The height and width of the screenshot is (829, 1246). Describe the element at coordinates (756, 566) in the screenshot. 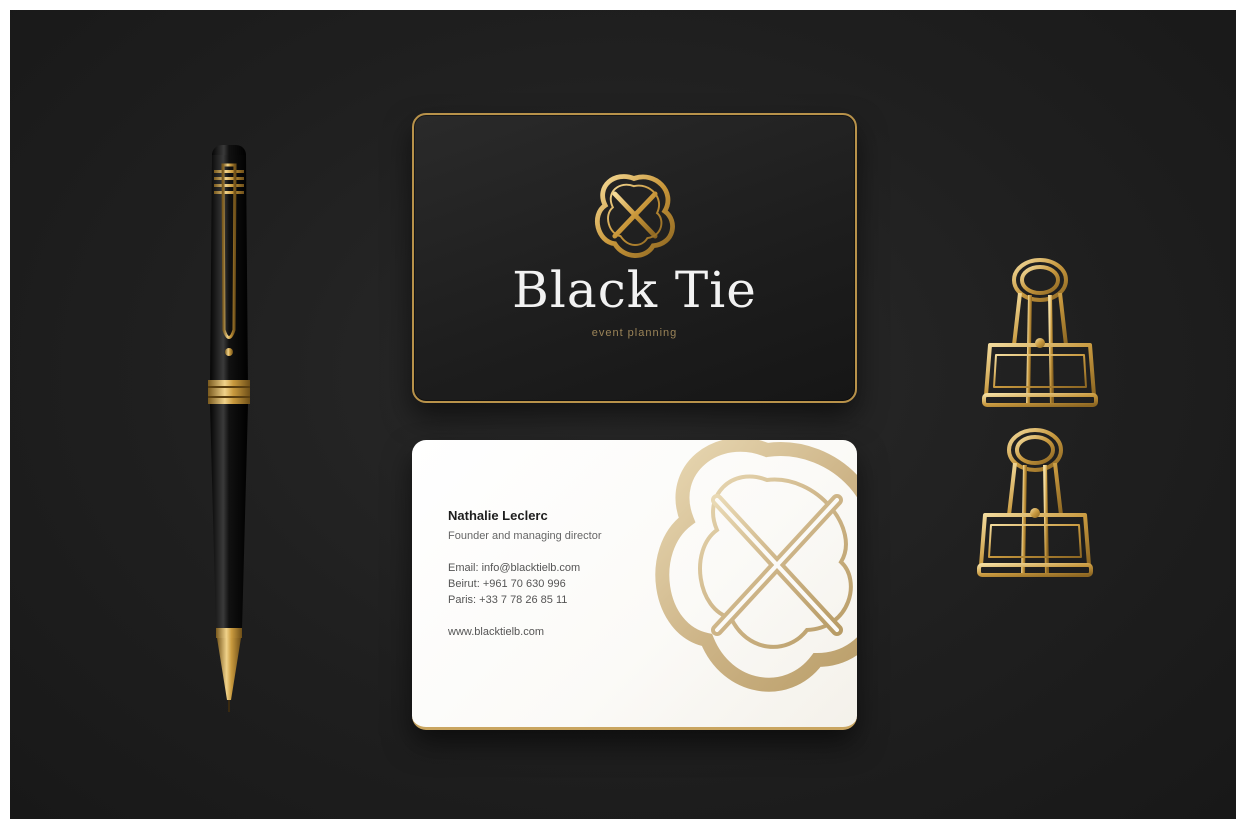

I see `black-tie-logo-watermark-icon` at that location.